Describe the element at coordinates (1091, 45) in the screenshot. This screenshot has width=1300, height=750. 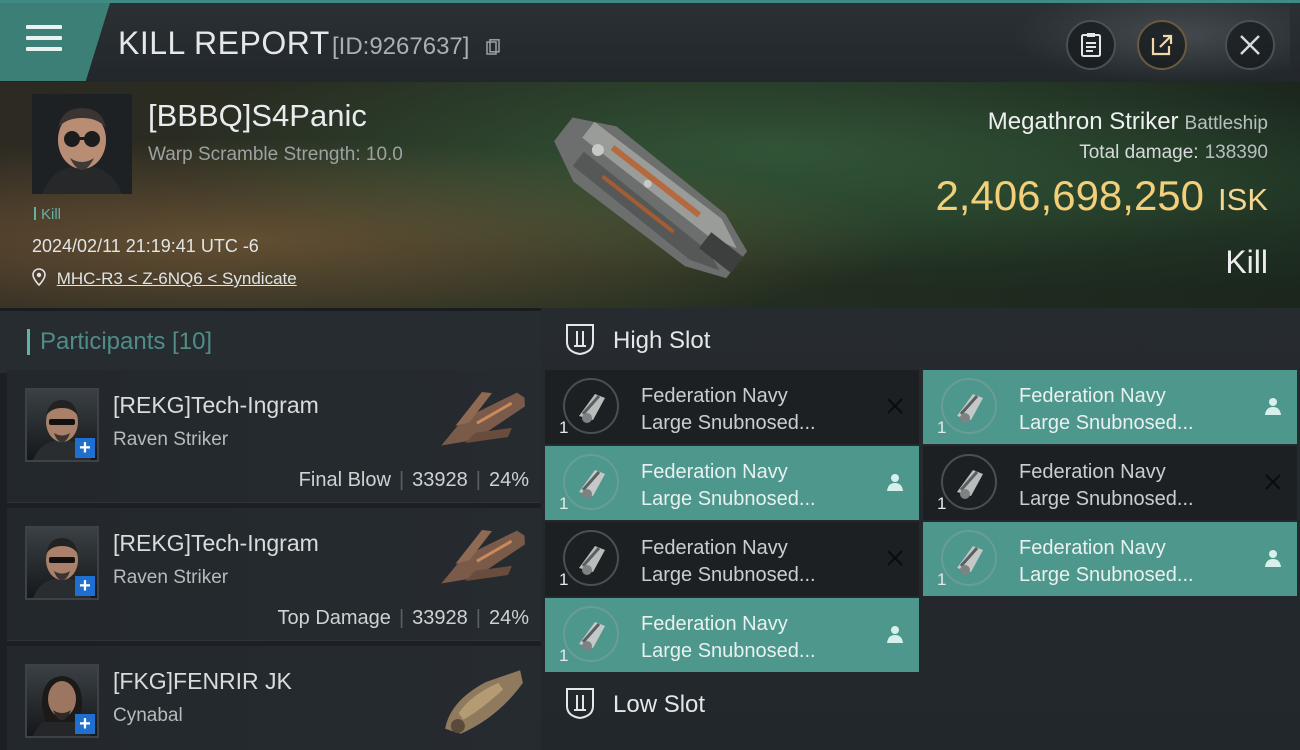
I see `clipboard-button` at that location.